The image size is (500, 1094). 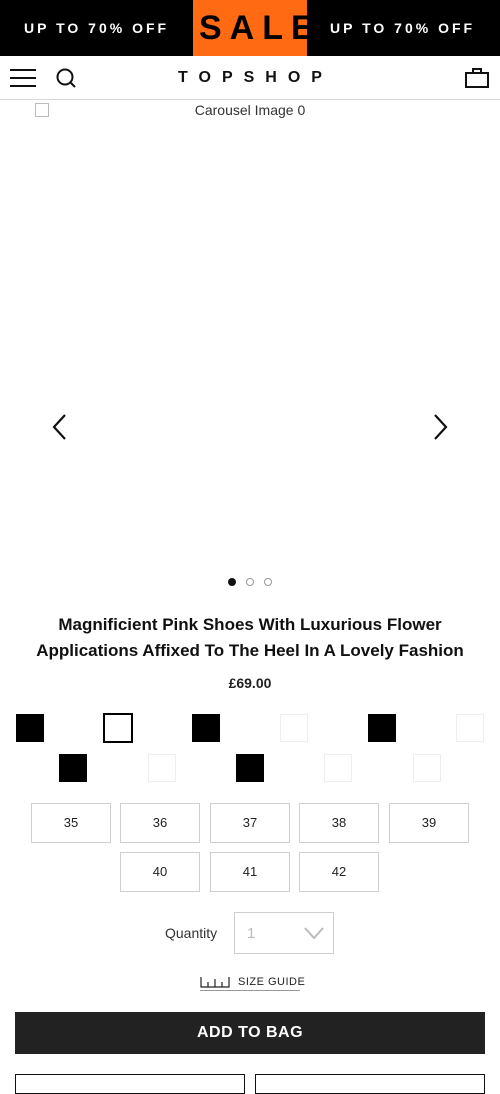 What do you see at coordinates (370, 1084) in the screenshot?
I see `secondary-button-right` at bounding box center [370, 1084].